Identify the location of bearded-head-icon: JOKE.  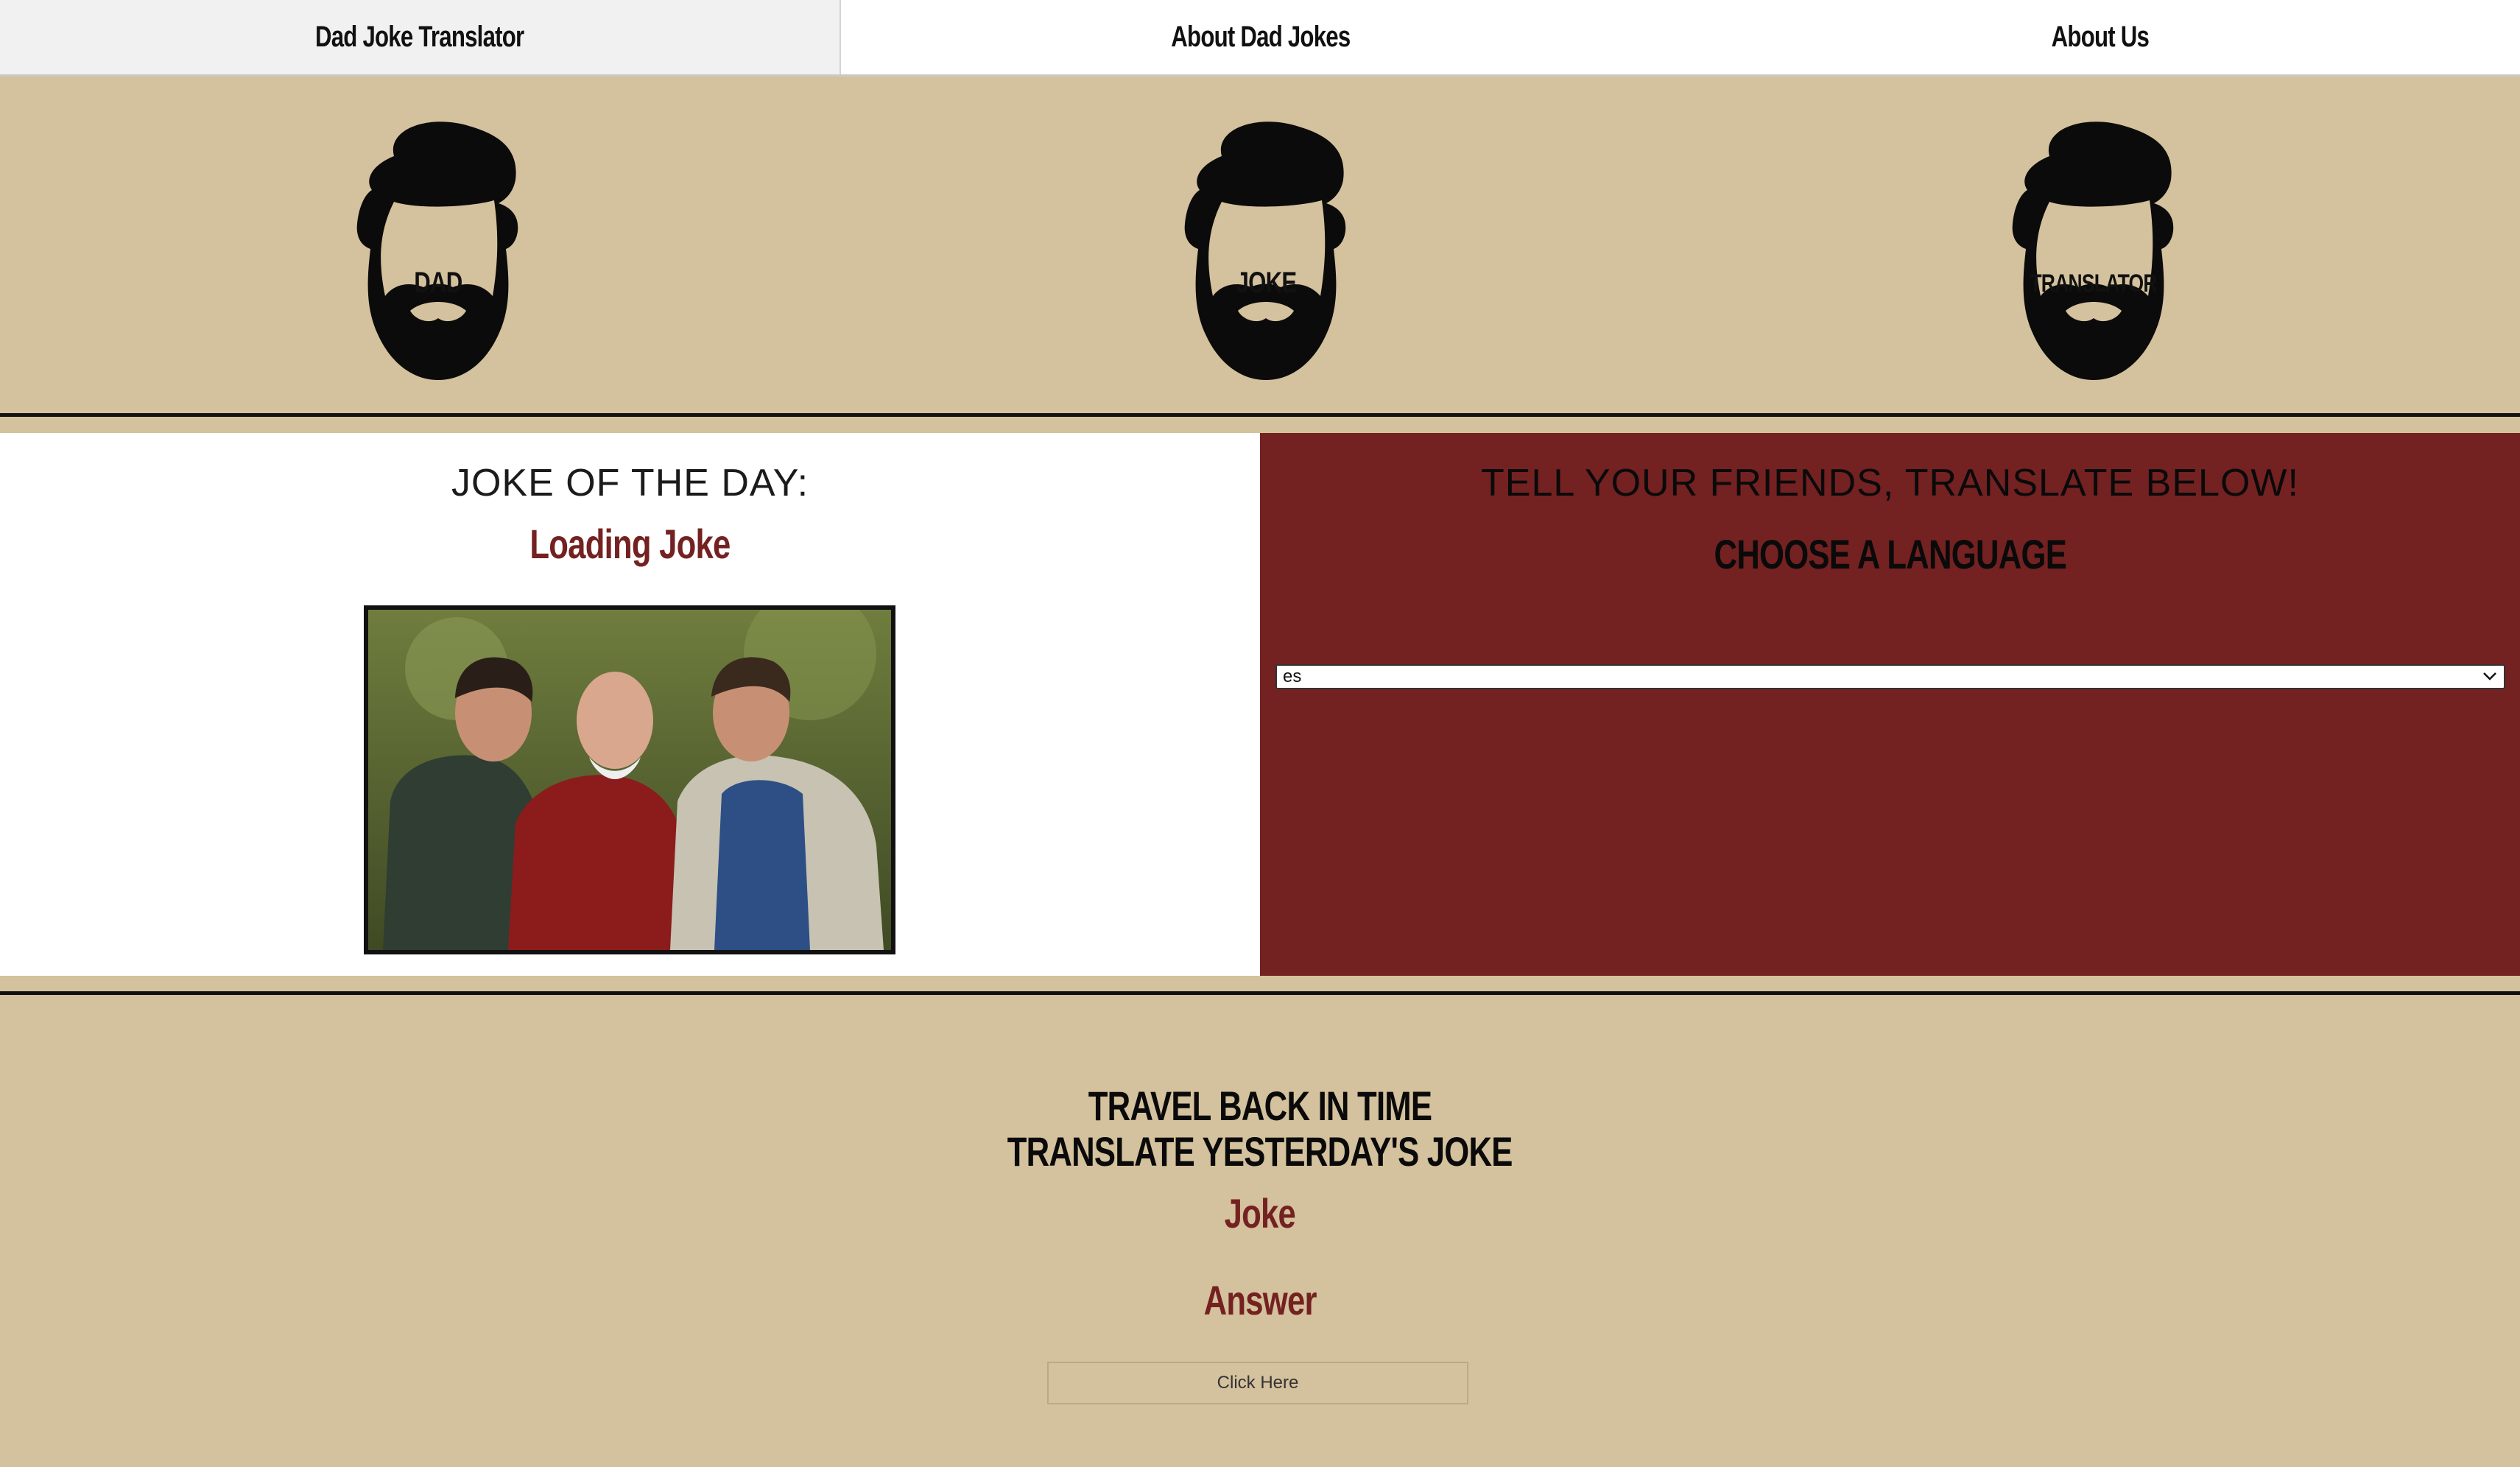
(1266, 249).